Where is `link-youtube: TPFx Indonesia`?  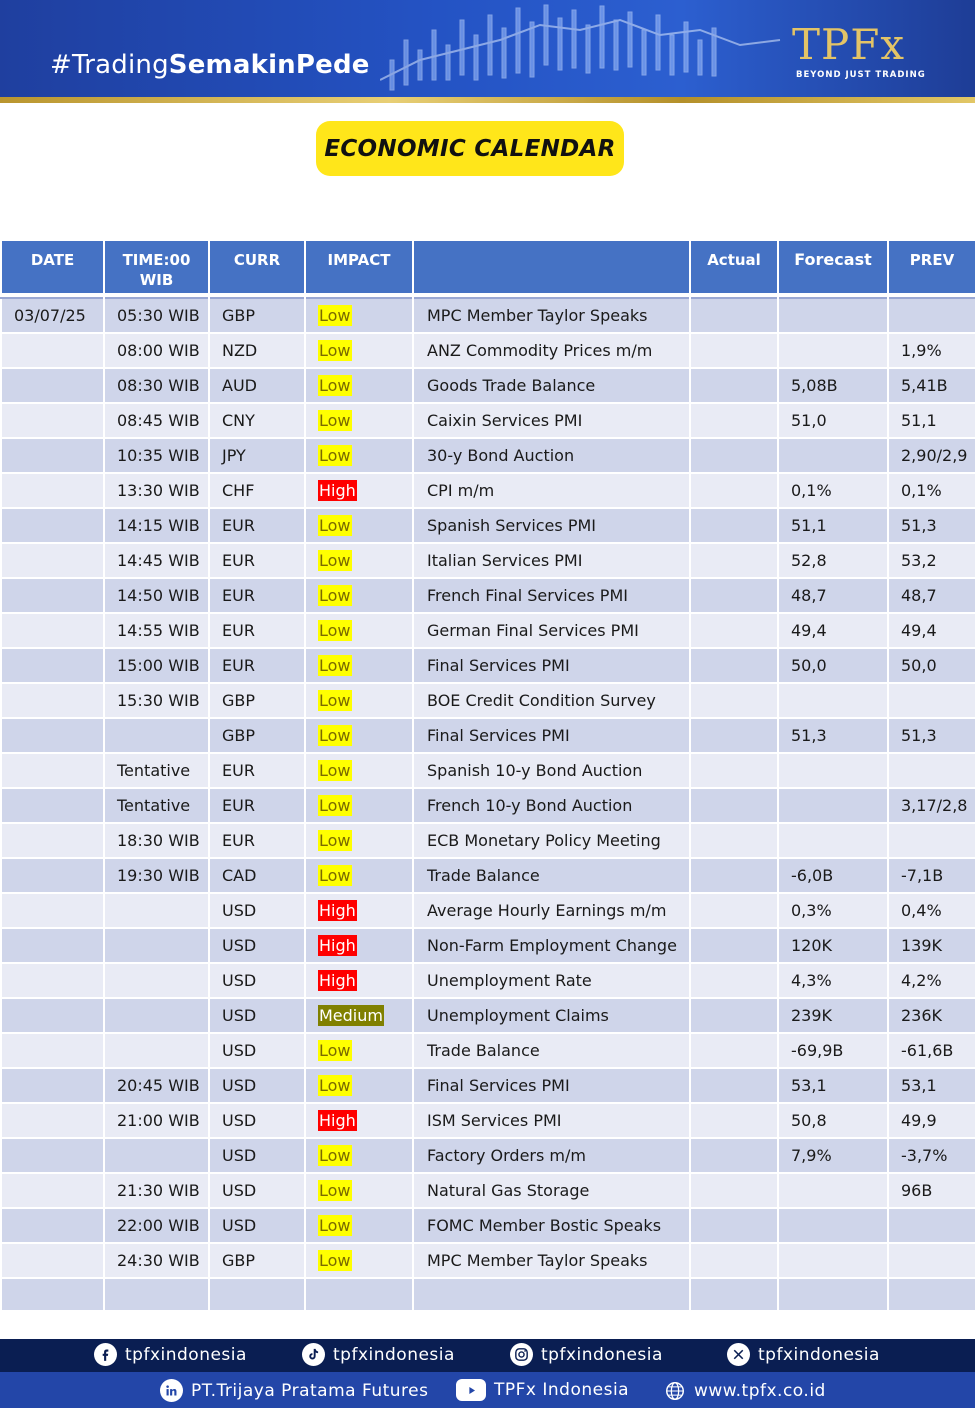 link-youtube: TPFx Indonesia is located at coordinates (542, 1390).